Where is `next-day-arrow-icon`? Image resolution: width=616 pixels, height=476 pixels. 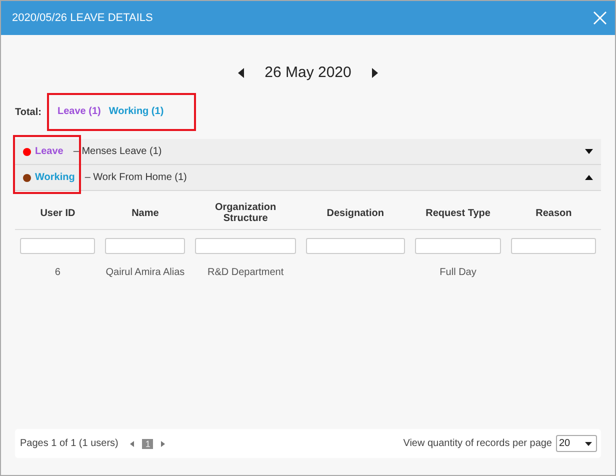 next-day-arrow-icon is located at coordinates (375, 73).